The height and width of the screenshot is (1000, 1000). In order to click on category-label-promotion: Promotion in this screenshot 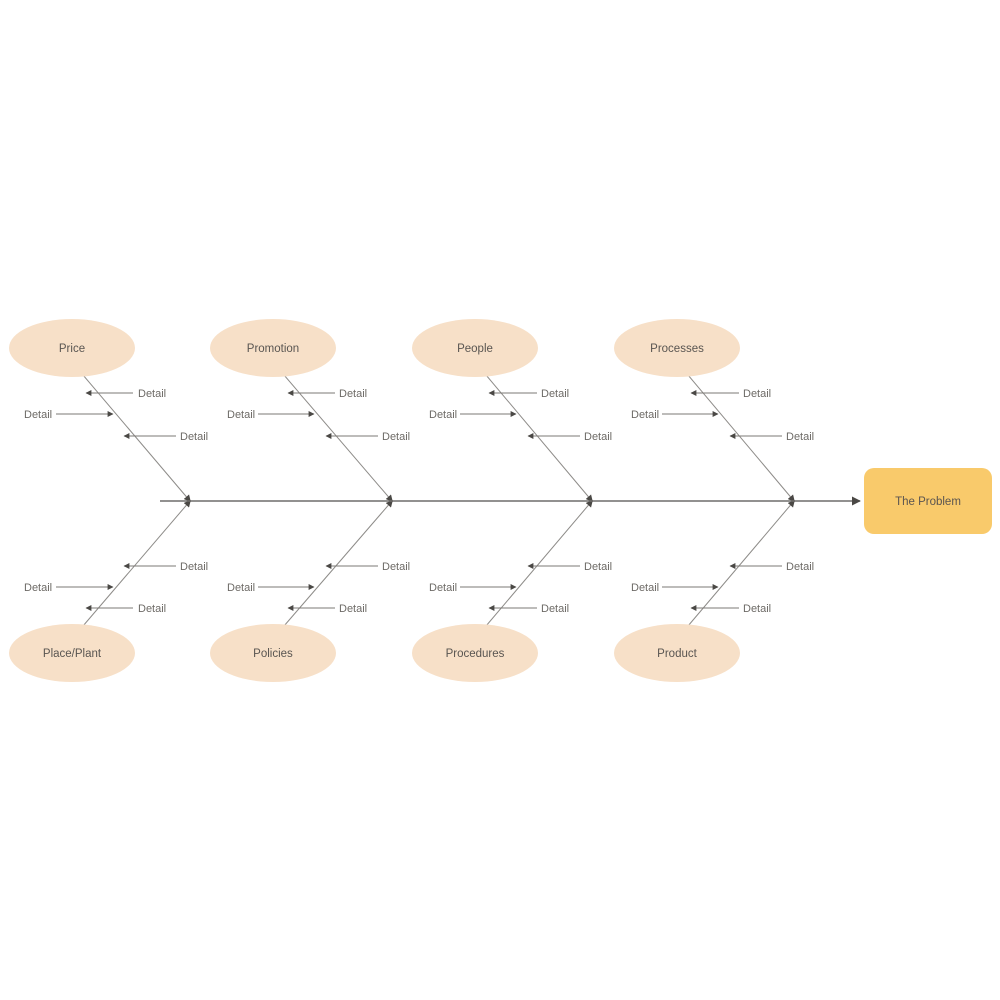, I will do `click(273, 349)`.